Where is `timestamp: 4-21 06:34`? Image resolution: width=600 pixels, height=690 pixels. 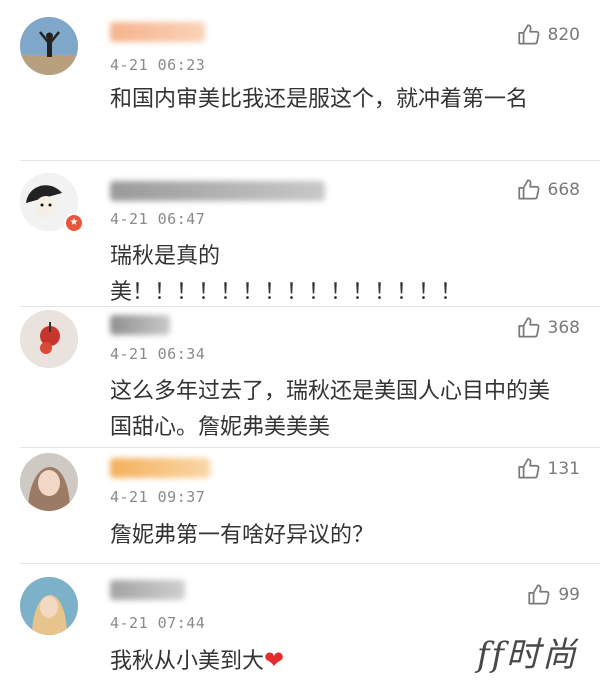
timestamp: 4-21 06:34 is located at coordinates (158, 354).